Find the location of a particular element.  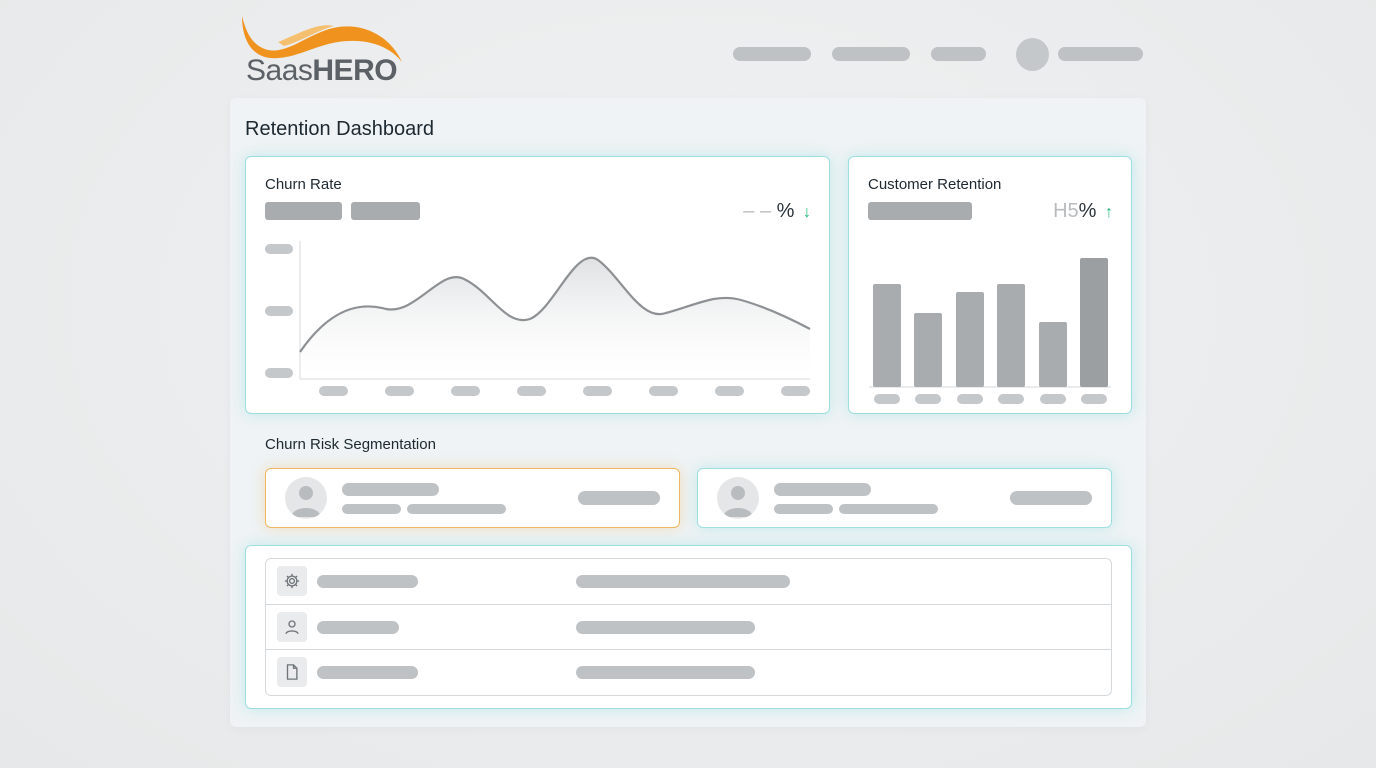

segment-card is located at coordinates (904, 498).